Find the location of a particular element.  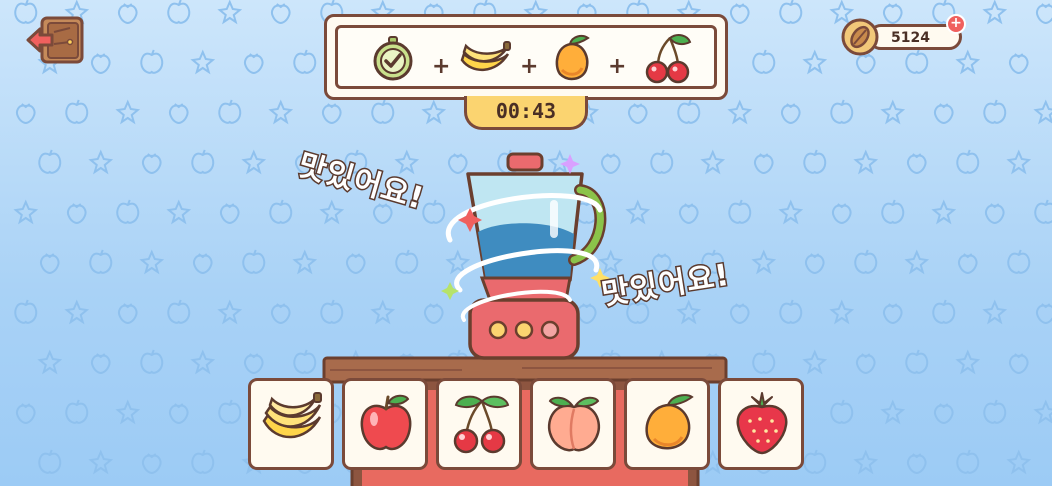

coin-counter: 5124 + is located at coordinates (903, 36).